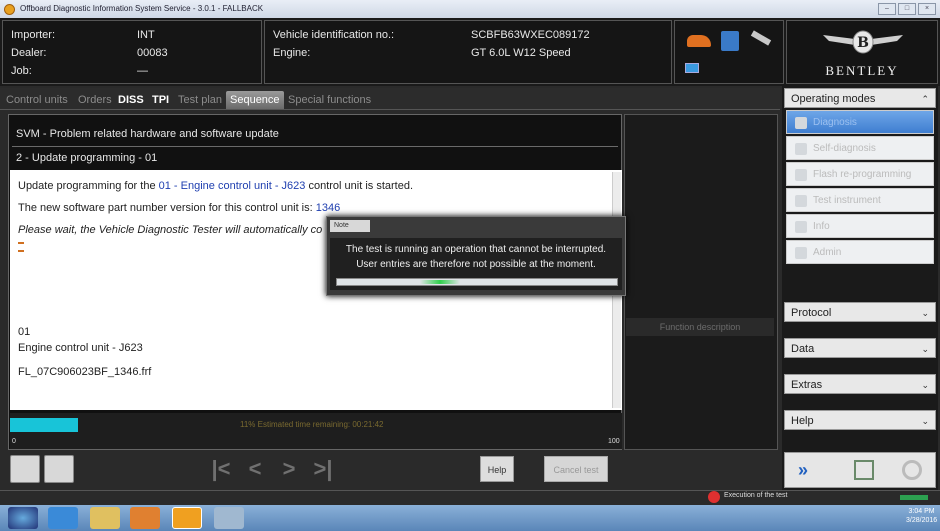 The height and width of the screenshot is (531, 940). What do you see at coordinates (922, 520) in the screenshot?
I see `date: 3/28/2016` at bounding box center [922, 520].